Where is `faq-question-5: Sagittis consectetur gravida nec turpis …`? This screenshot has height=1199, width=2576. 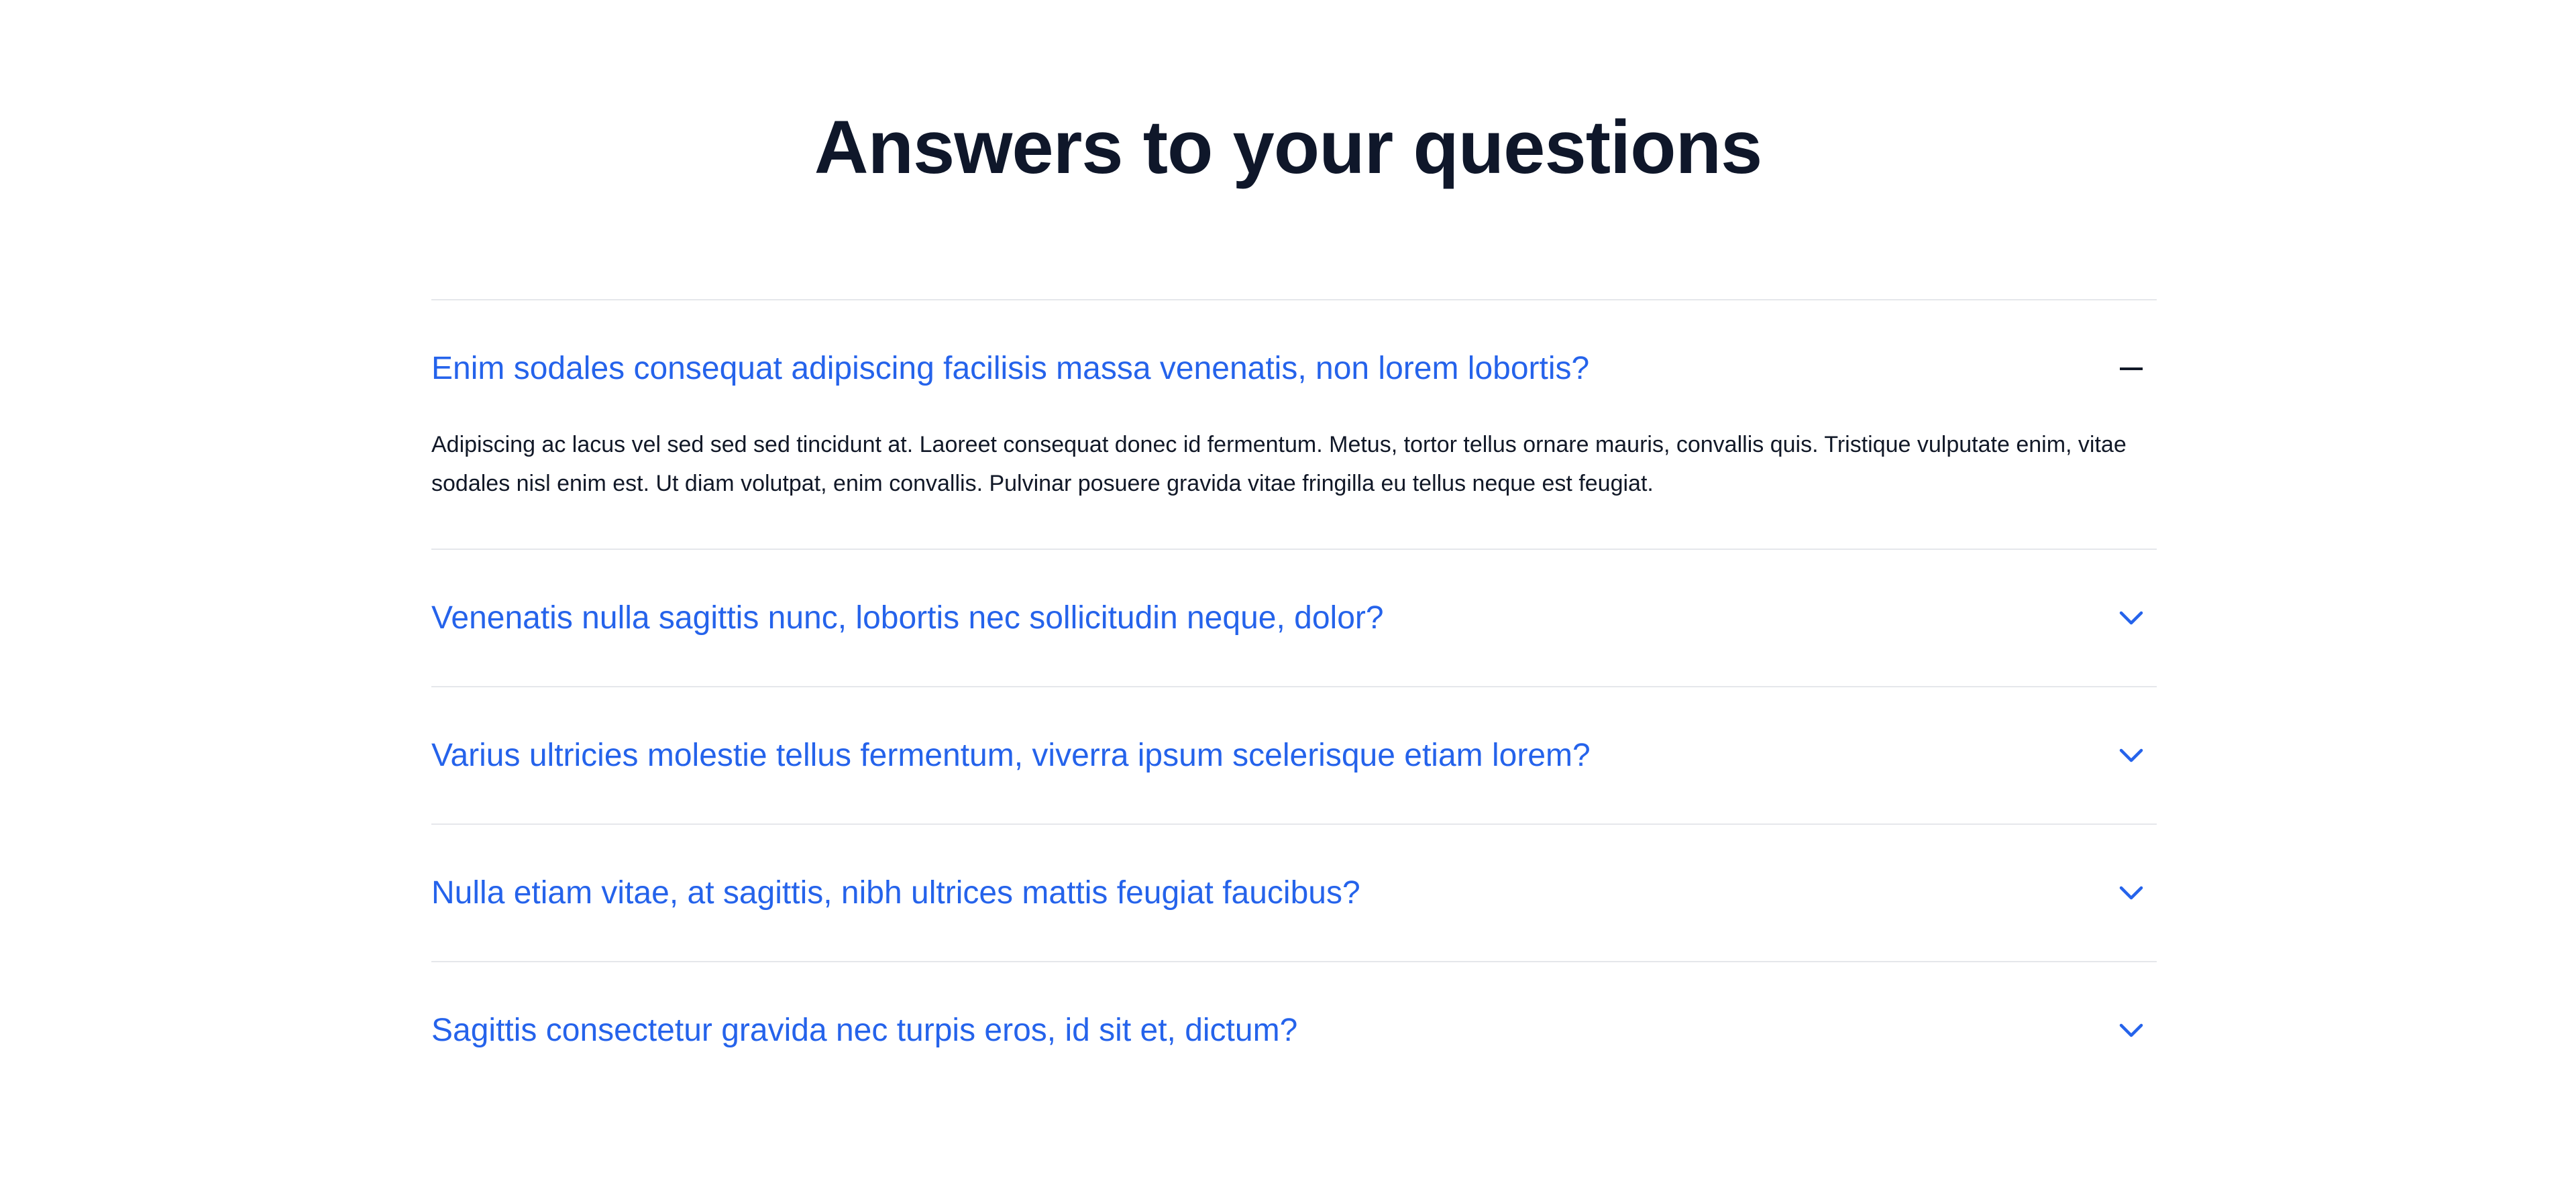
faq-question-5: Sagittis consectetur gravida nec turpis … is located at coordinates (864, 1030).